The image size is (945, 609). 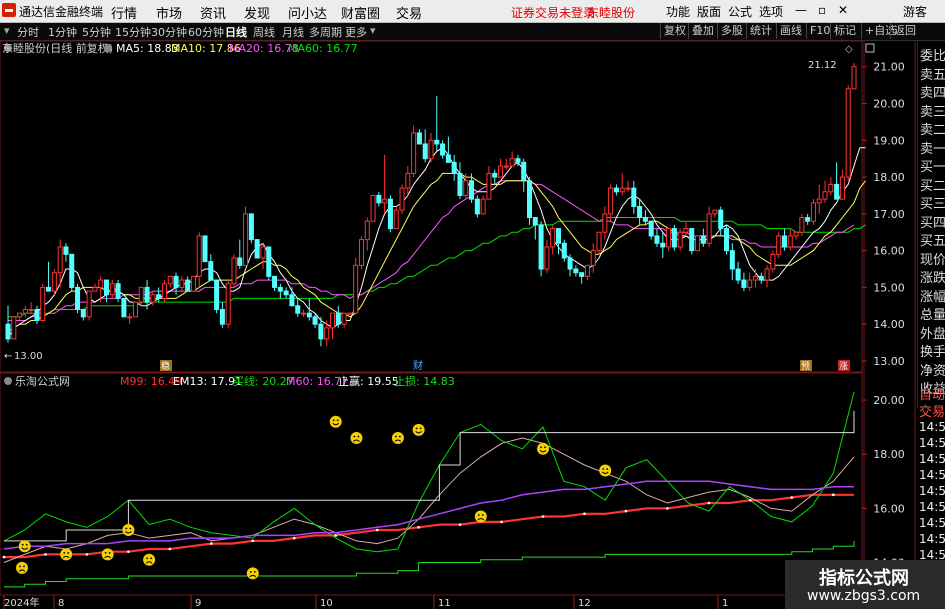 What do you see at coordinates (889, 400) in the screenshot?
I see `sub-tick-label: 20.00` at bounding box center [889, 400].